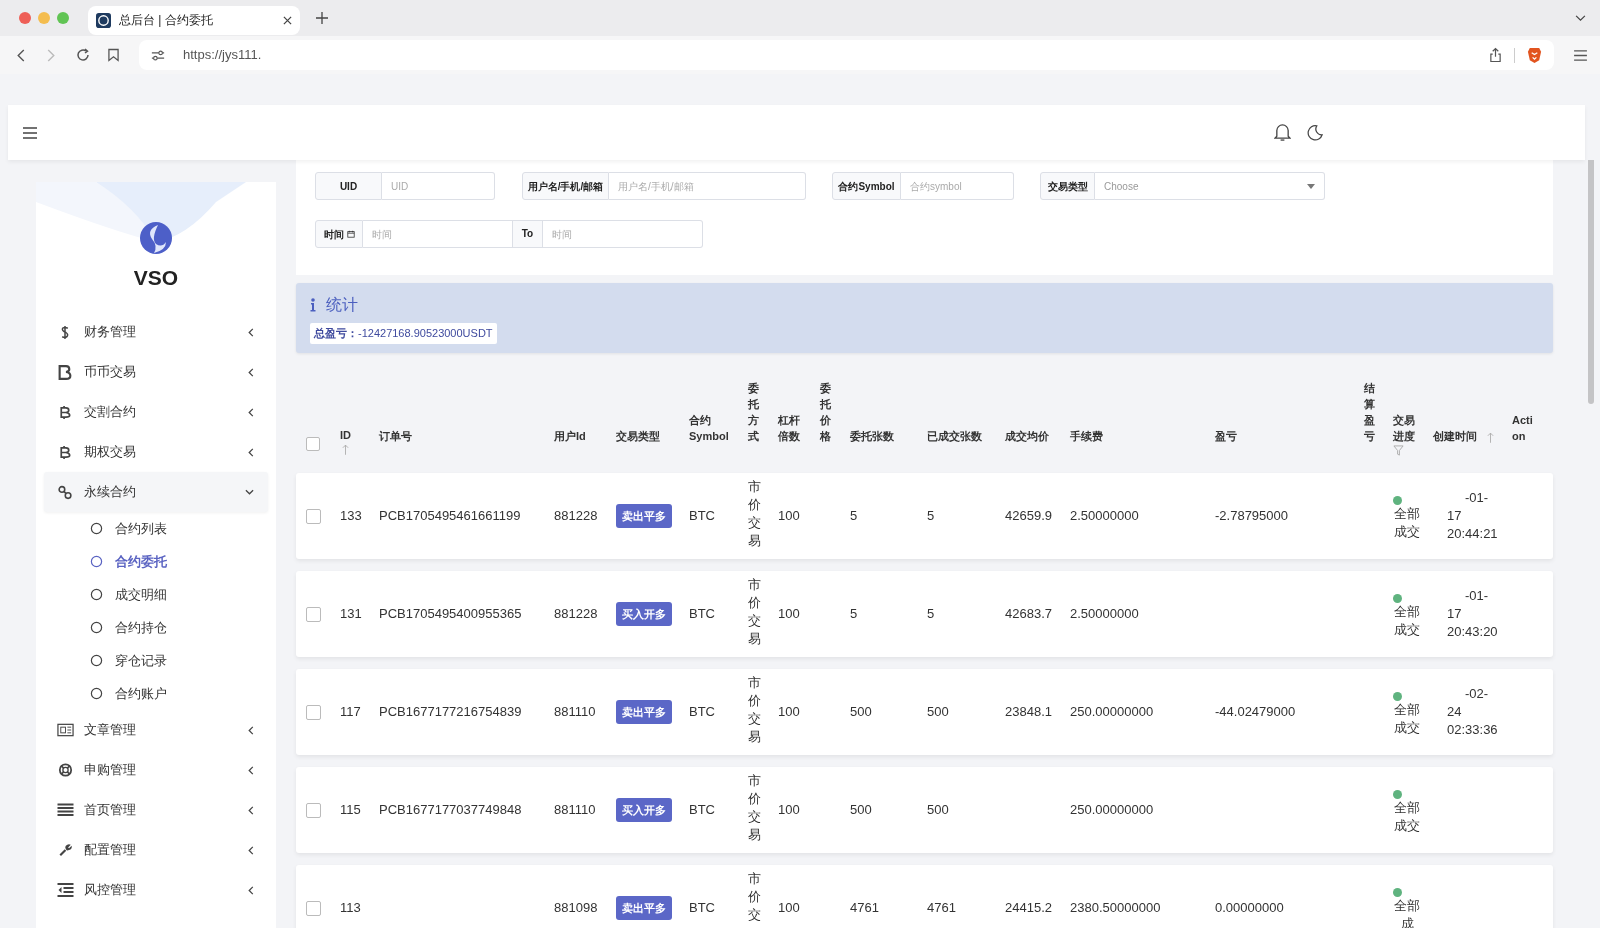  What do you see at coordinates (156, 627) in the screenshot?
I see `submenu-item: 合约持仓` at bounding box center [156, 627].